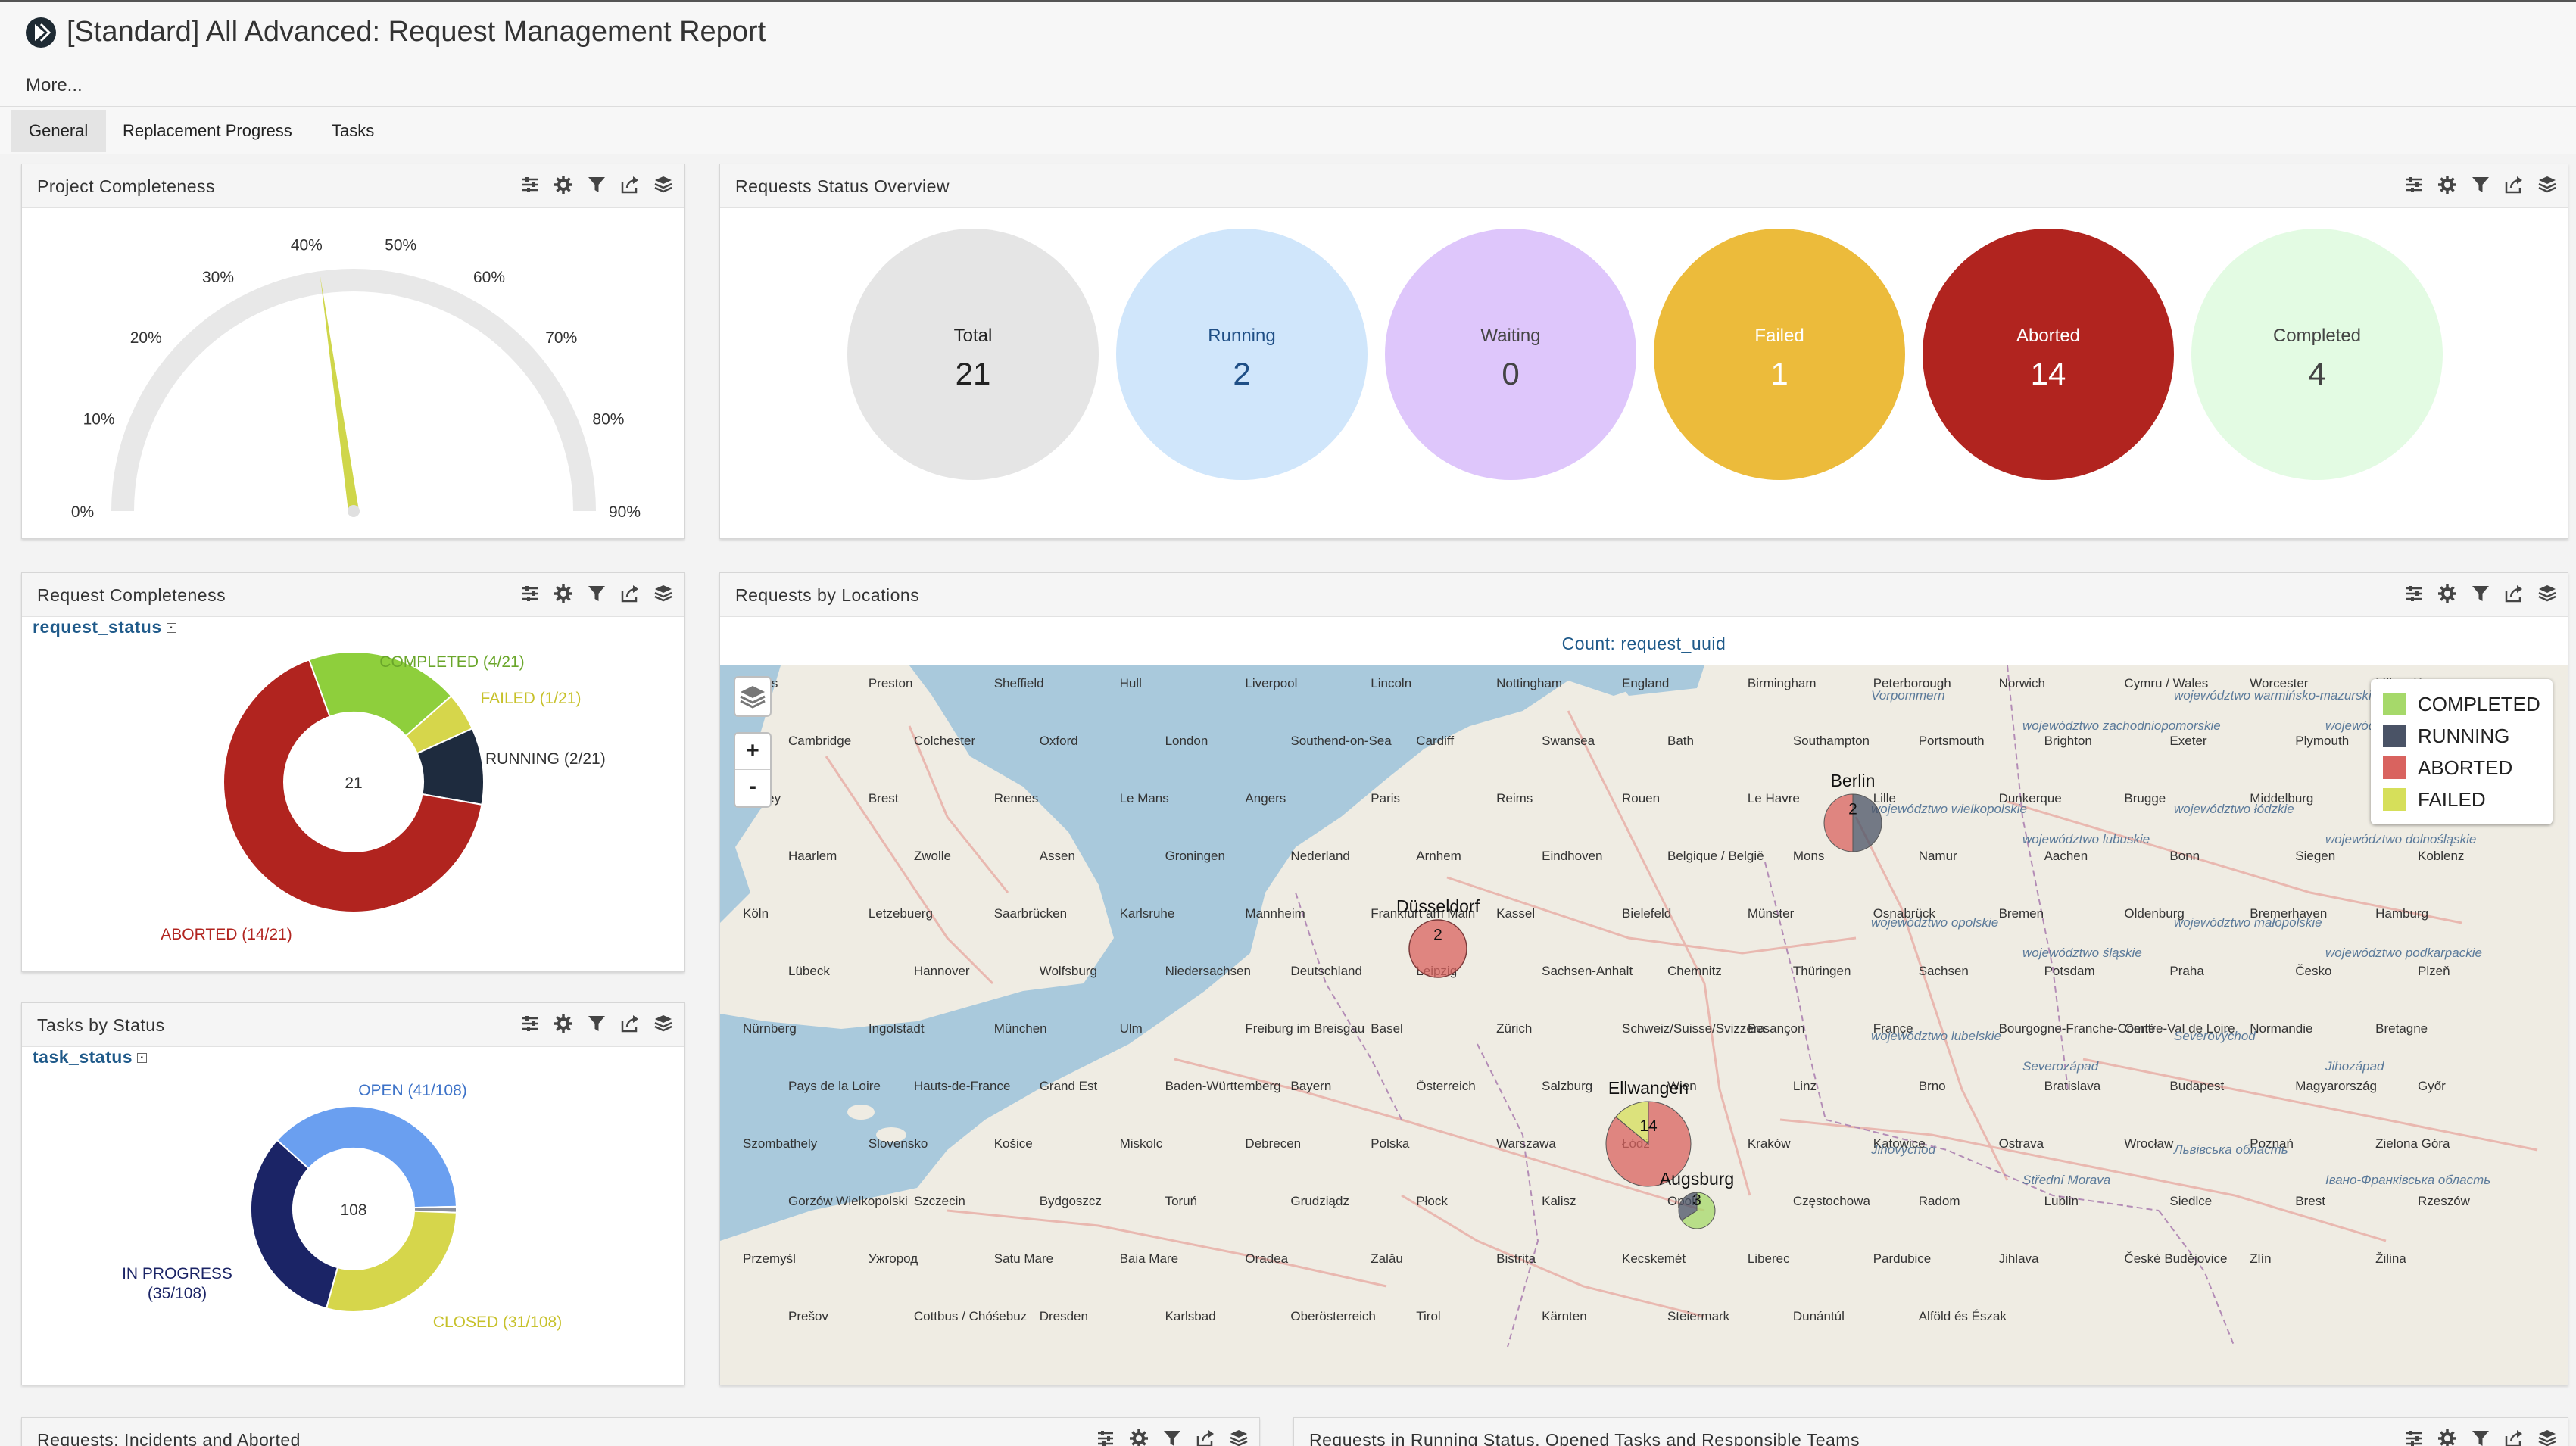 The image size is (2576, 1446). I want to click on gauge-pivot, so click(354, 511).